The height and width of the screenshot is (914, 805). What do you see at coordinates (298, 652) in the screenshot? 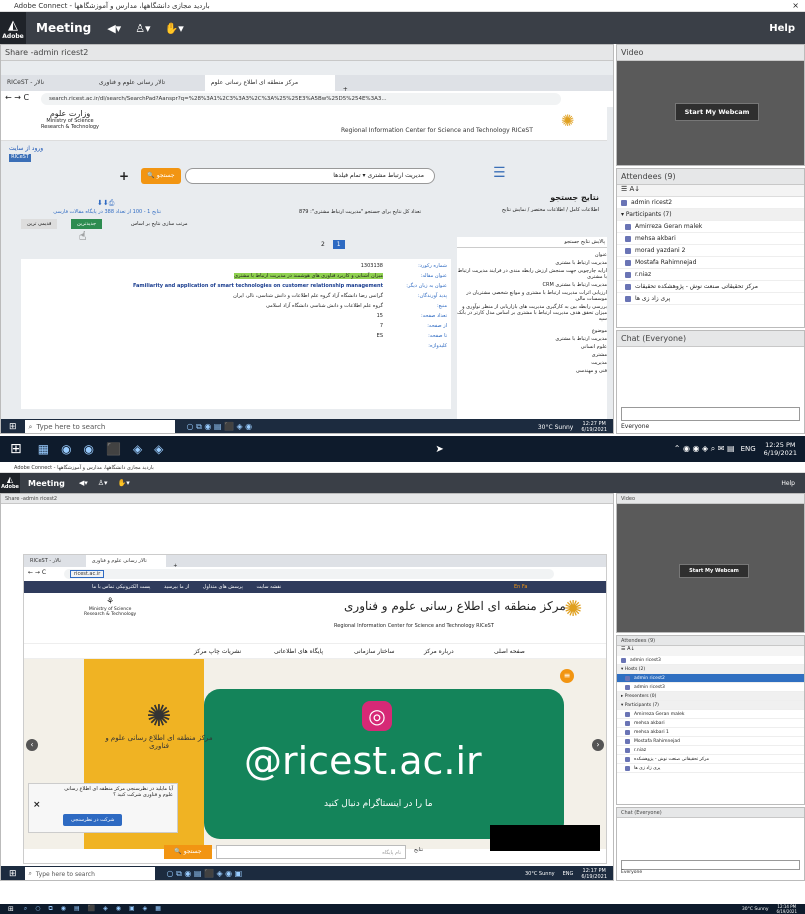
I see `nav-item: پایگاه های اطلاعاتی` at bounding box center [298, 652].